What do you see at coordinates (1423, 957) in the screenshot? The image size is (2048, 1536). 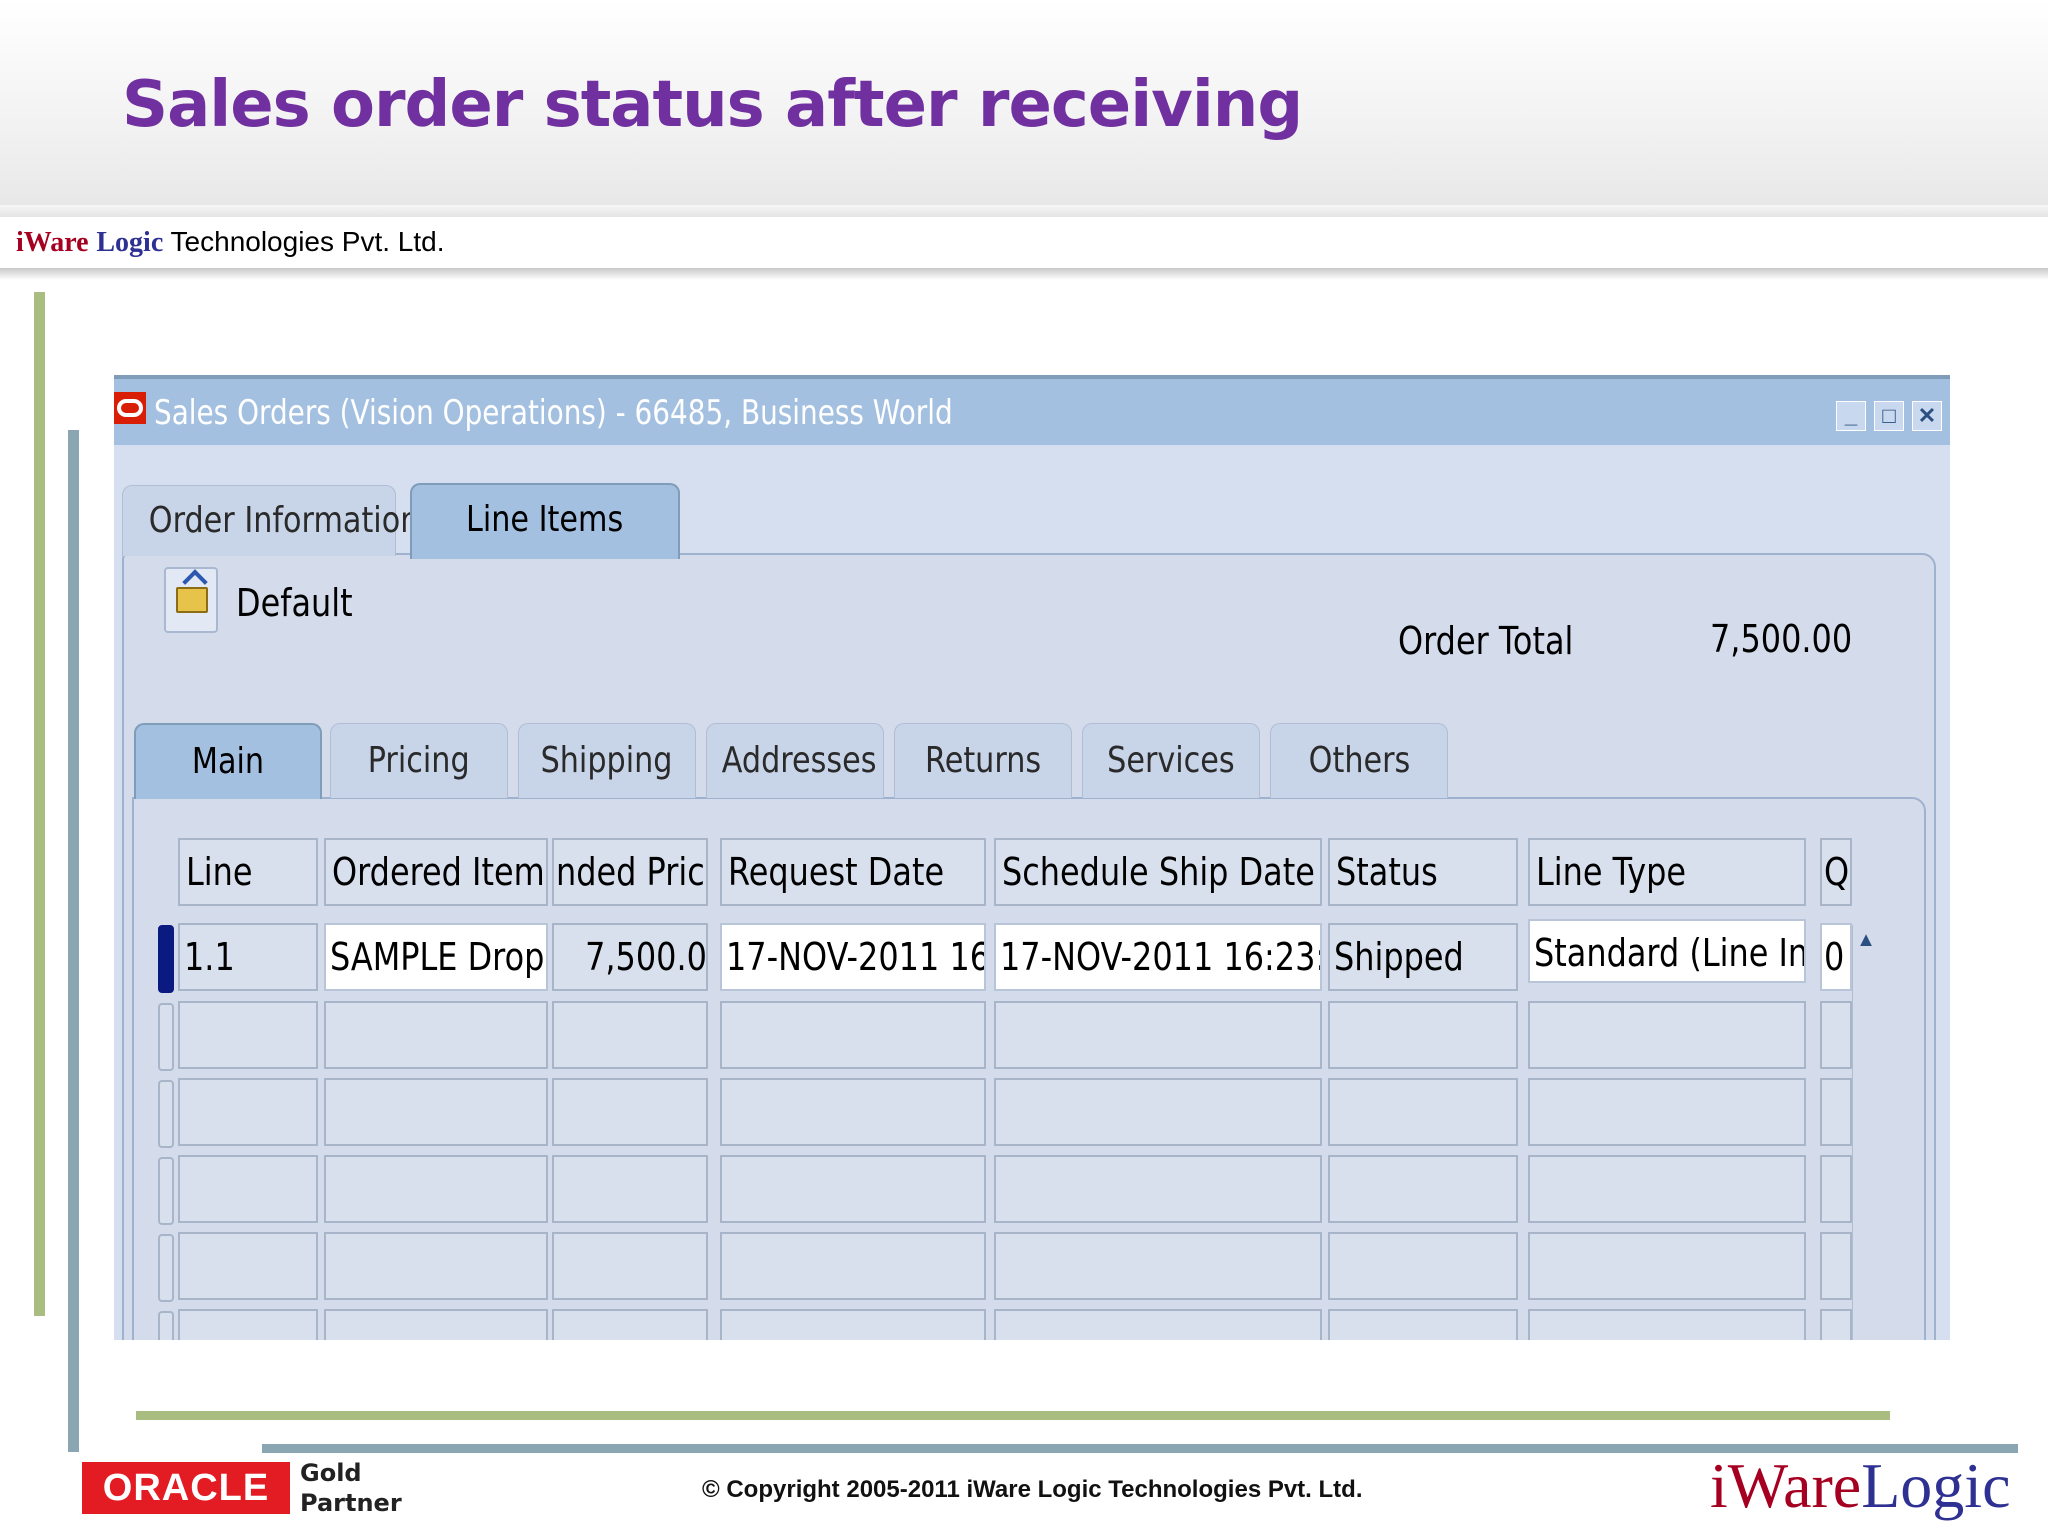 I see `cell-status: Shipped` at bounding box center [1423, 957].